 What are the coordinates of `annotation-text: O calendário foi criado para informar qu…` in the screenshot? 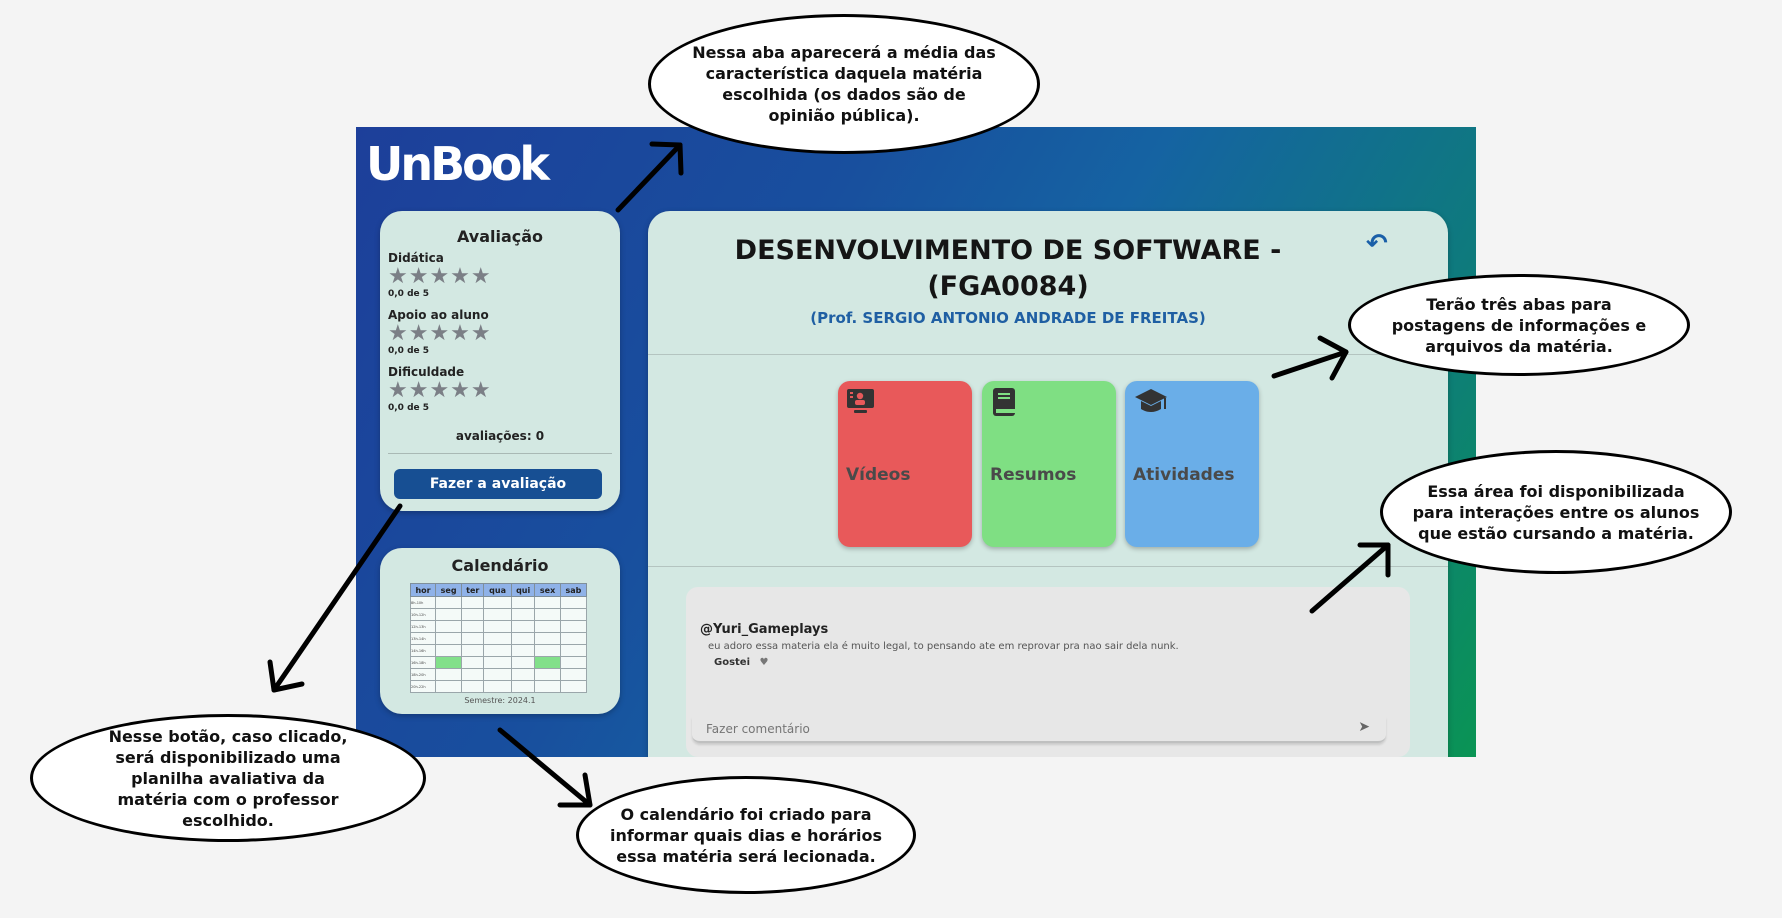 It's located at (746, 835).